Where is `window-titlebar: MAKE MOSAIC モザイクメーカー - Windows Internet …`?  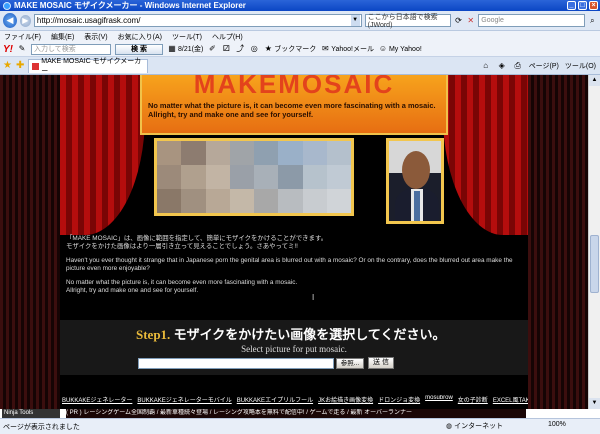 window-titlebar: MAKE MOSAIC モザイクメーカー - Windows Internet … is located at coordinates (300, 5).